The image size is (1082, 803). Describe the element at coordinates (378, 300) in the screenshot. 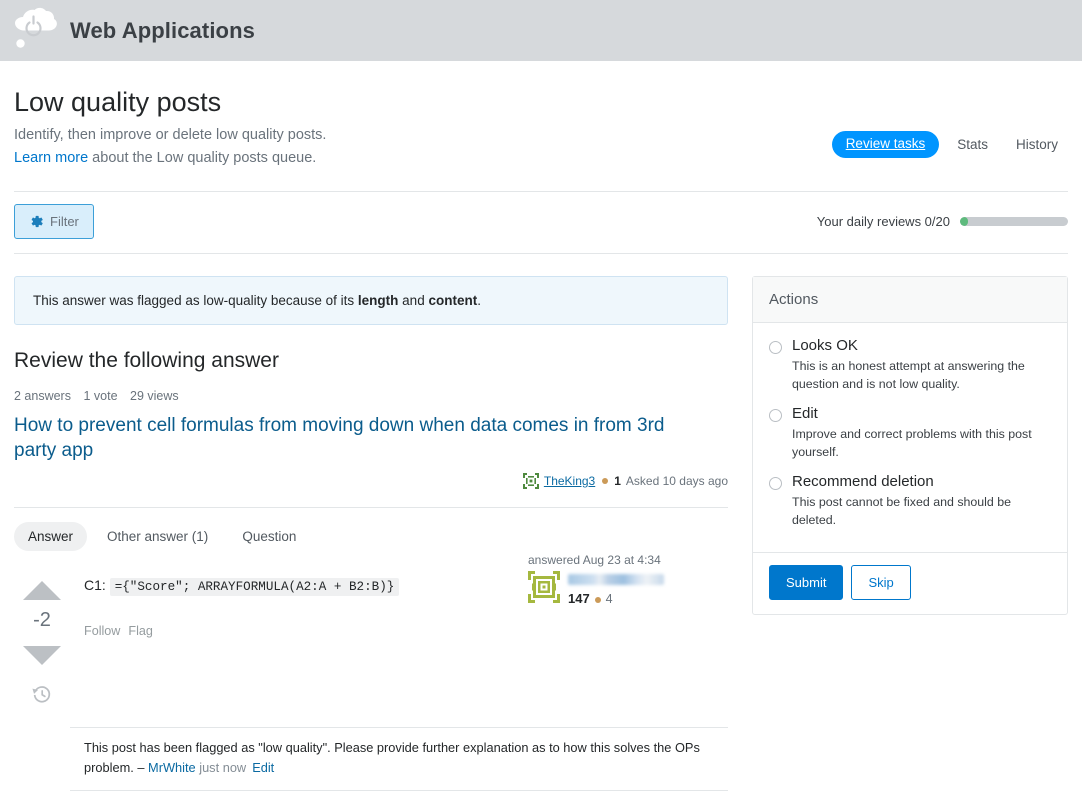

I see `notice-reason-length: length` at that location.